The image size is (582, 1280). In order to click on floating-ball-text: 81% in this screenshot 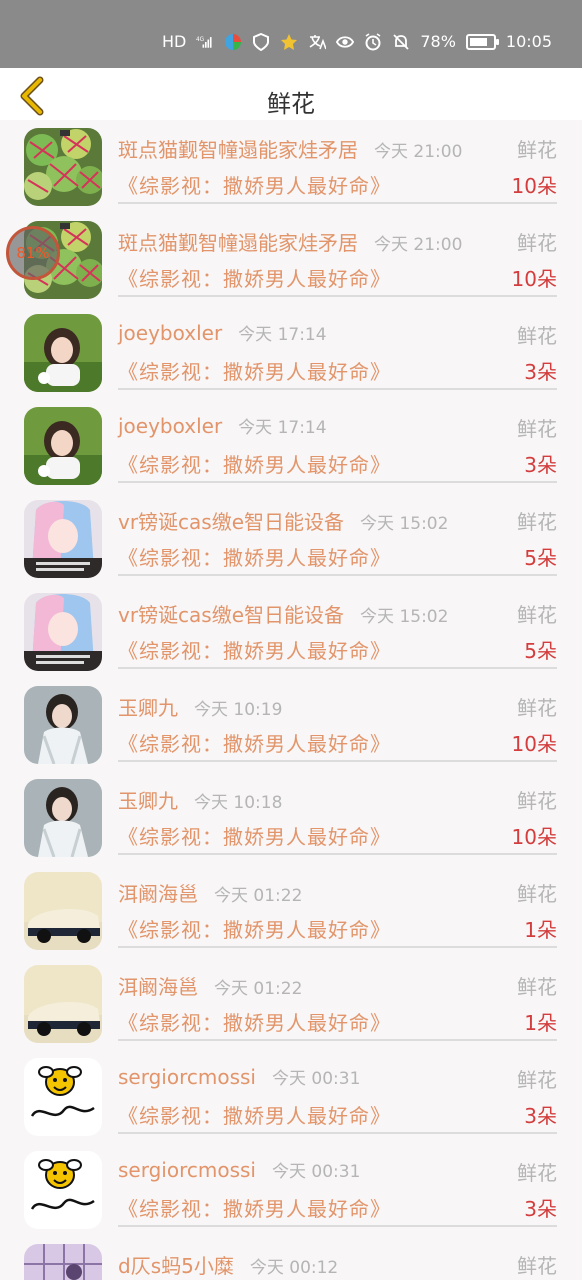, I will do `click(33, 253)`.